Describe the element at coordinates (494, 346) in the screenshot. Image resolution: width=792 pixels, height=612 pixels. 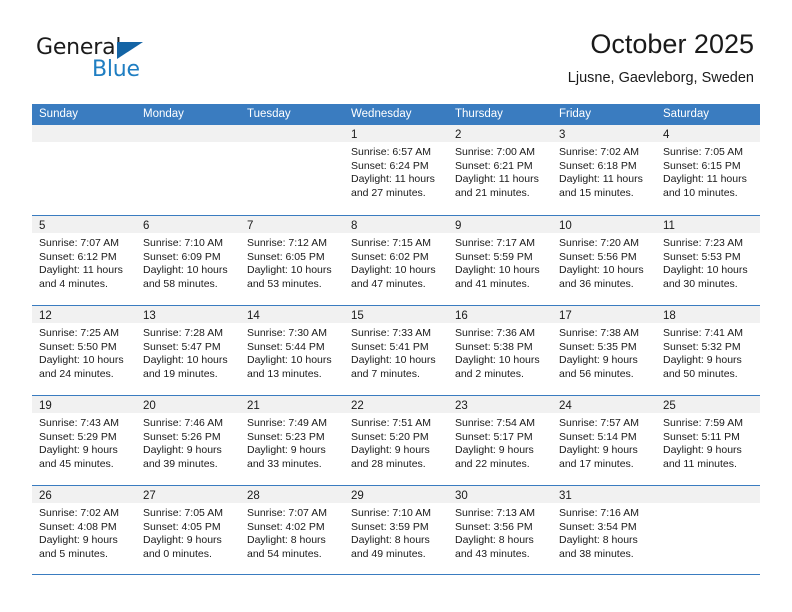
I see `day-detail-line: Sunset: 5:38 PM` at that location.